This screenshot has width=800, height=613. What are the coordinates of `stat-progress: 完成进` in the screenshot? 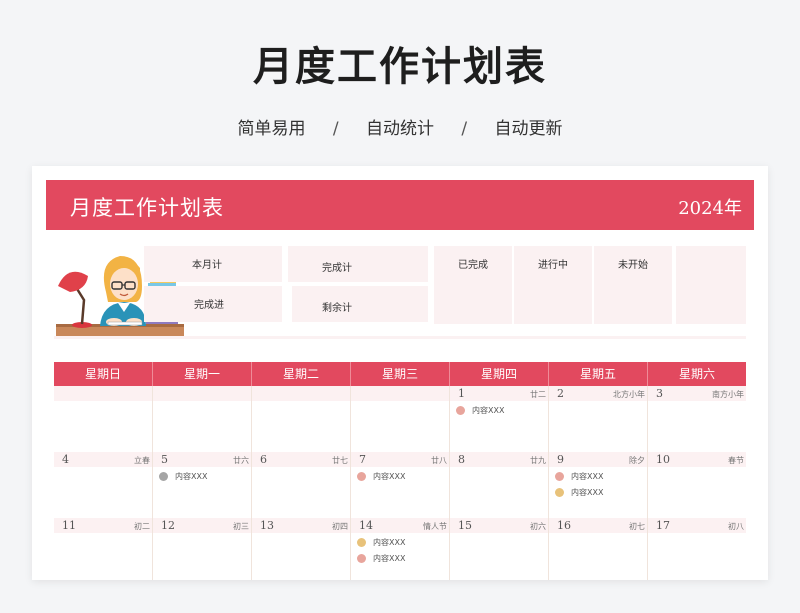 It's located at (213, 304).